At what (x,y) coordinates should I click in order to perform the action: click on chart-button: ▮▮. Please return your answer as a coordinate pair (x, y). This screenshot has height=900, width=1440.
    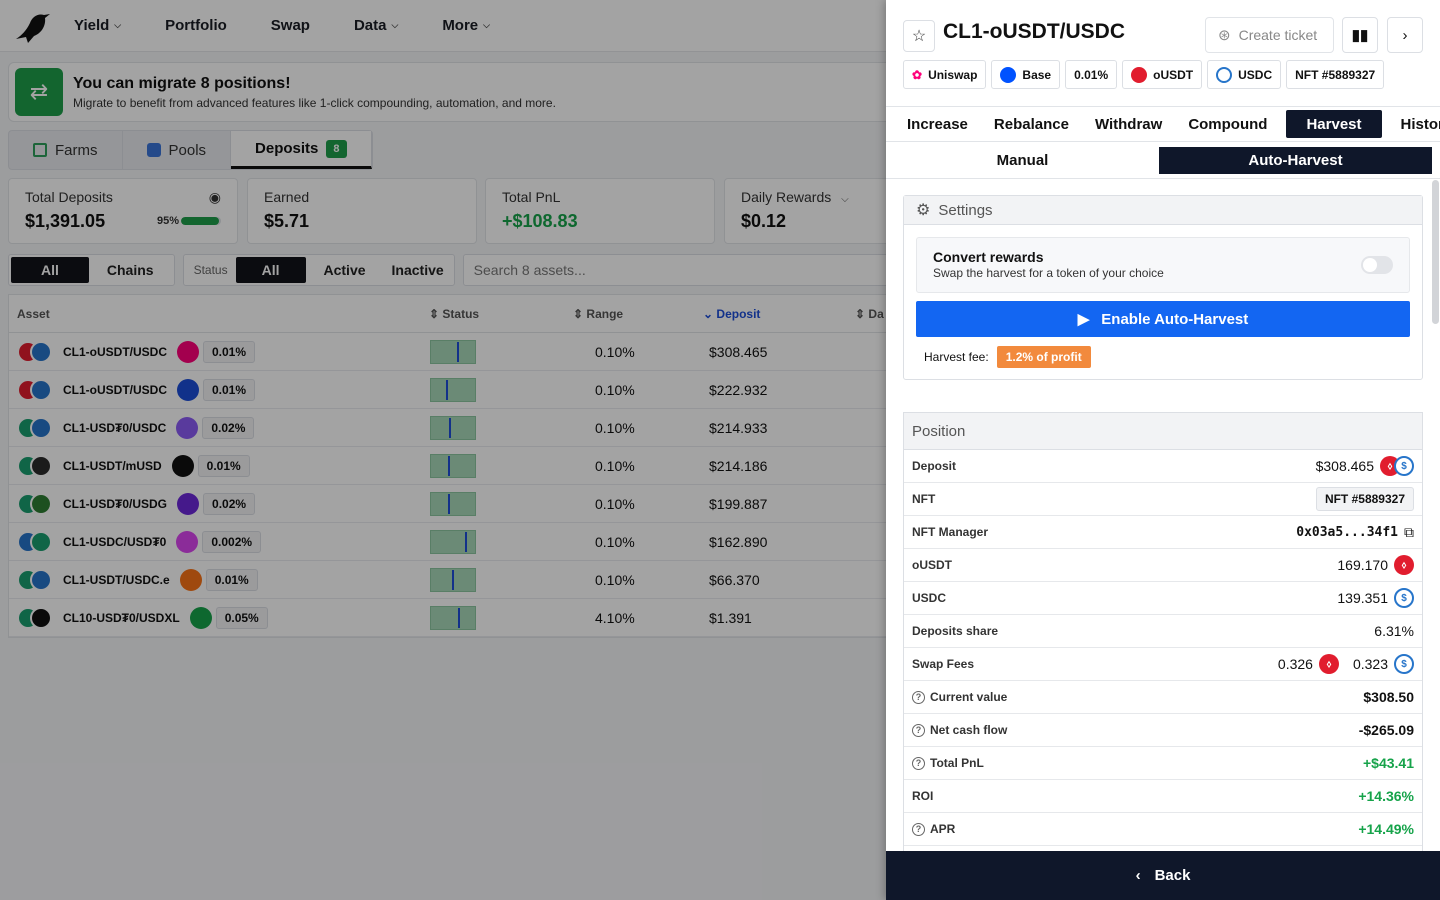
    Looking at the image, I should click on (1360, 35).